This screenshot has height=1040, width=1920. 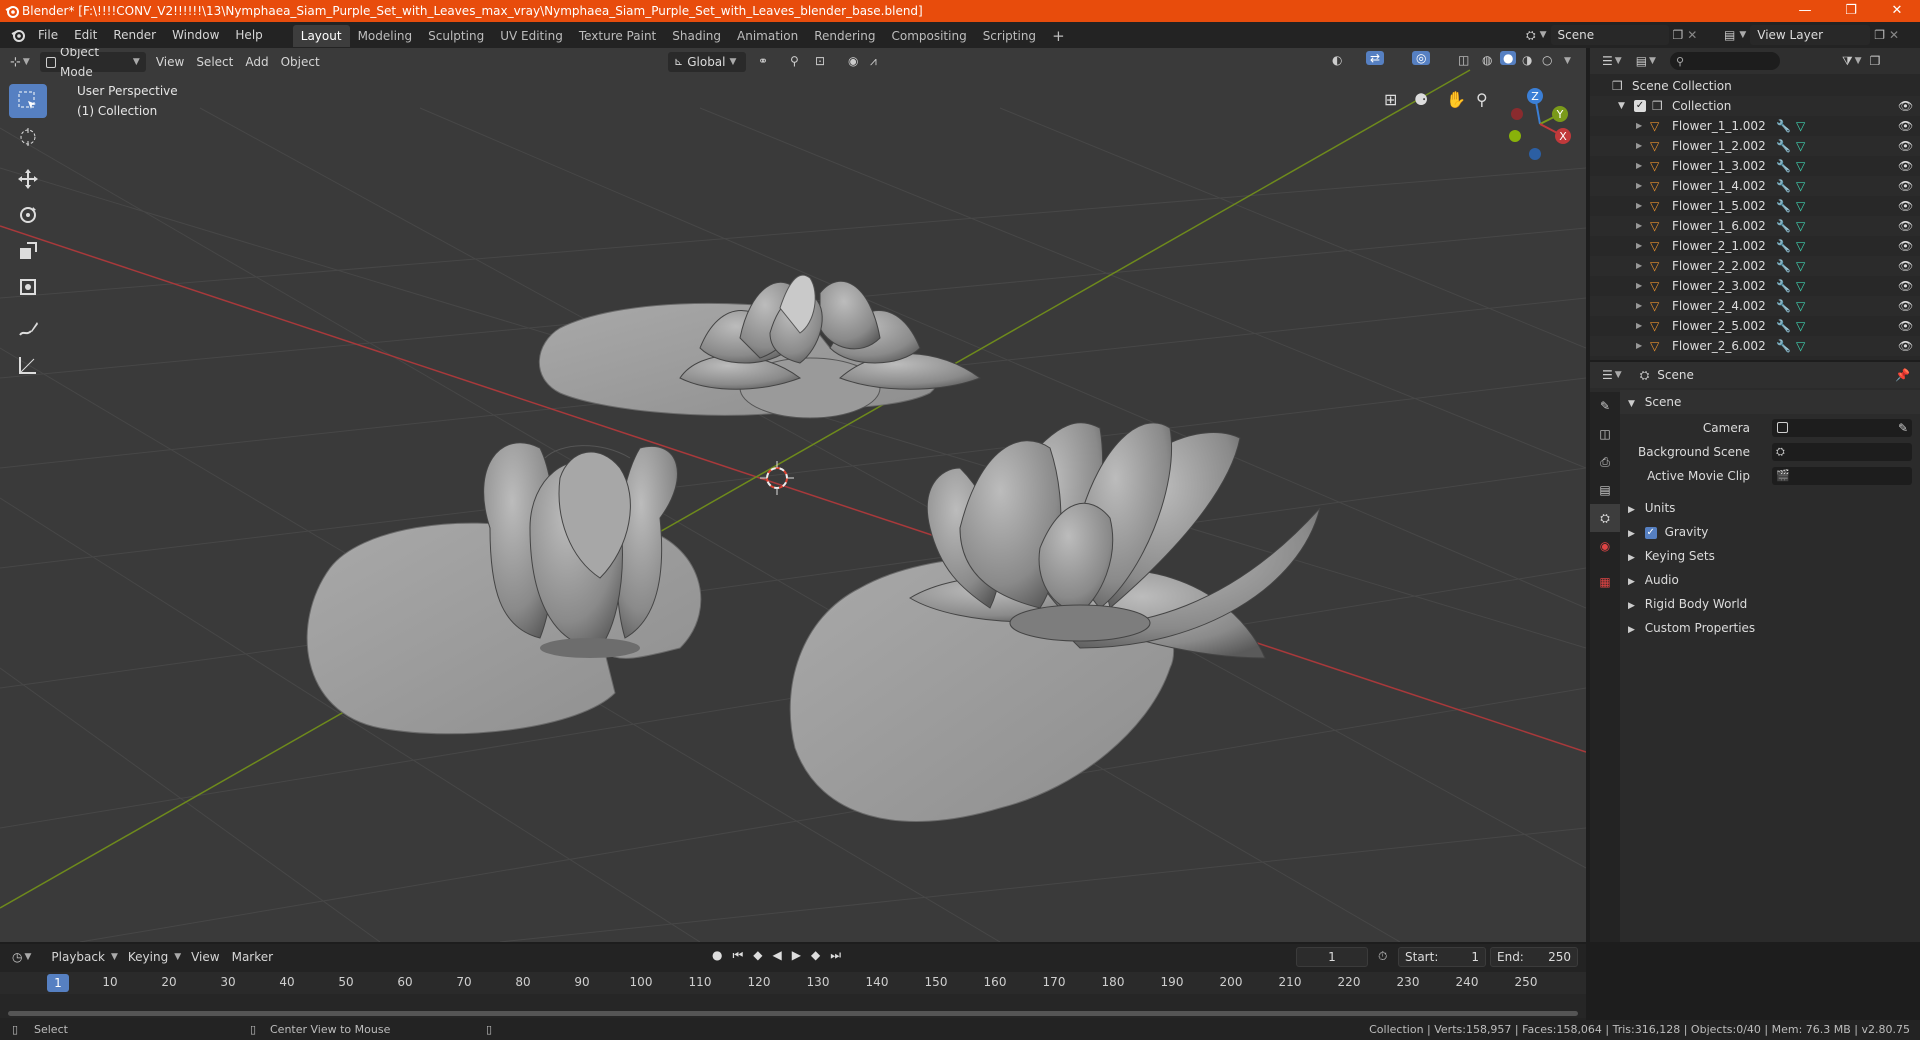 I want to click on outliner-search-input: ⚲, so click(x=1724, y=61).